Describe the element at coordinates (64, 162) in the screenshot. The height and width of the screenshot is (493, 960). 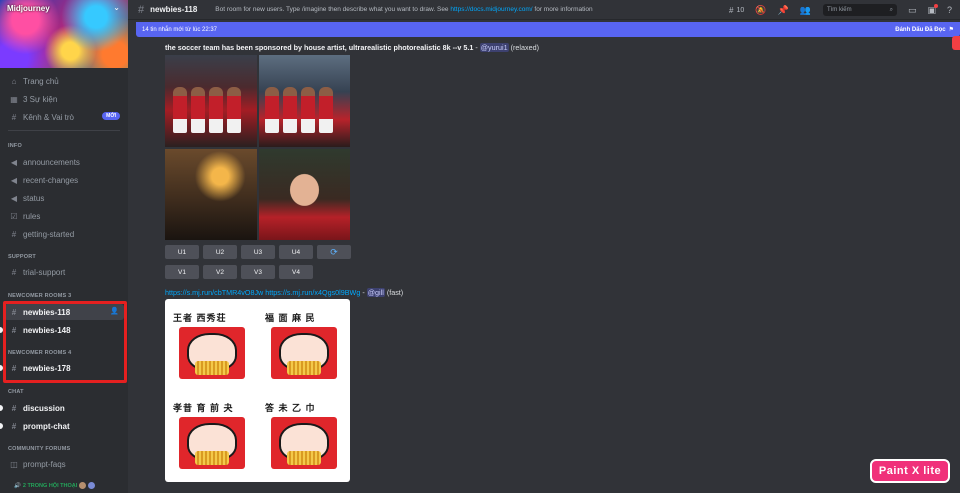
I see `channel-announcements: ◀ announcements` at that location.